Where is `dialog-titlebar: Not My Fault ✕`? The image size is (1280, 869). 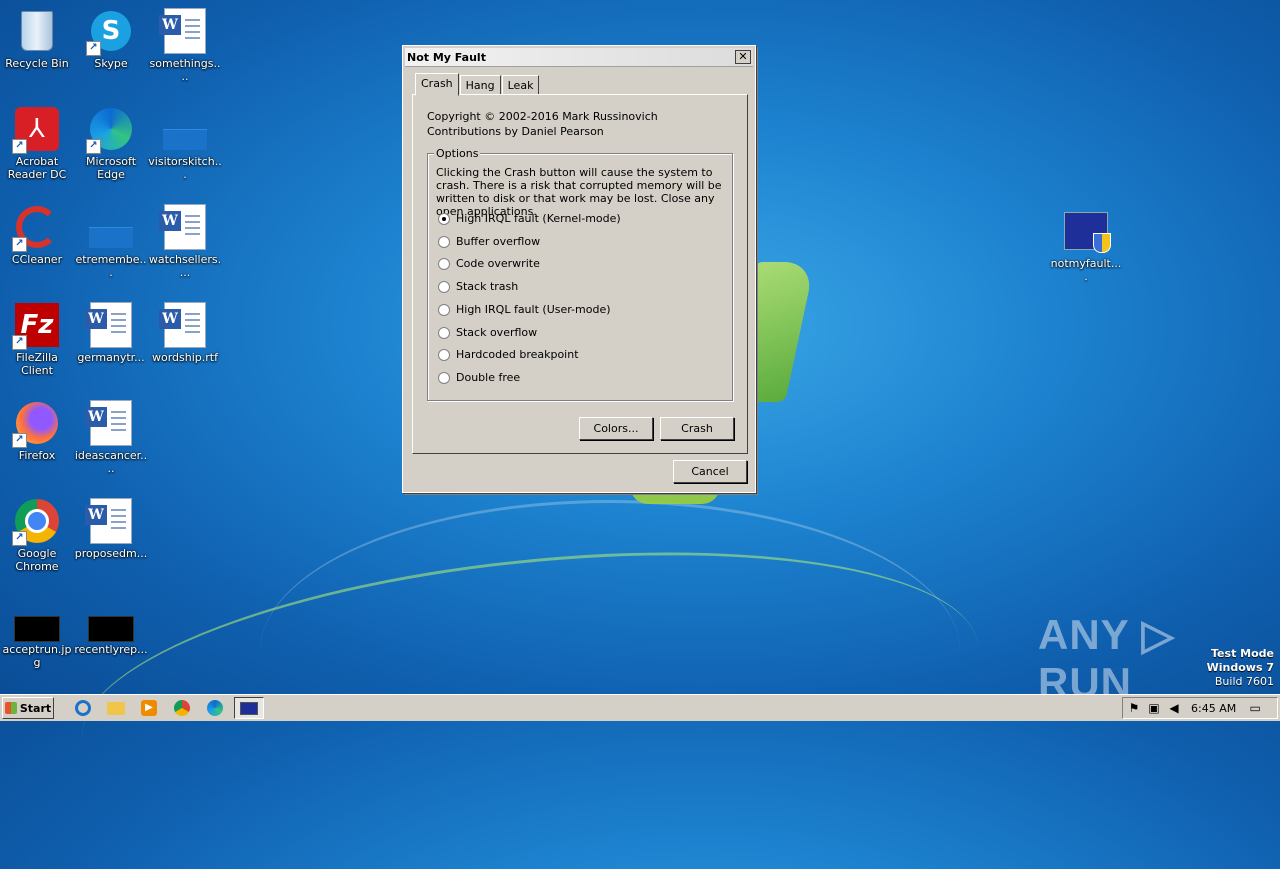
dialog-titlebar: Not My Fault ✕ is located at coordinates (579, 57).